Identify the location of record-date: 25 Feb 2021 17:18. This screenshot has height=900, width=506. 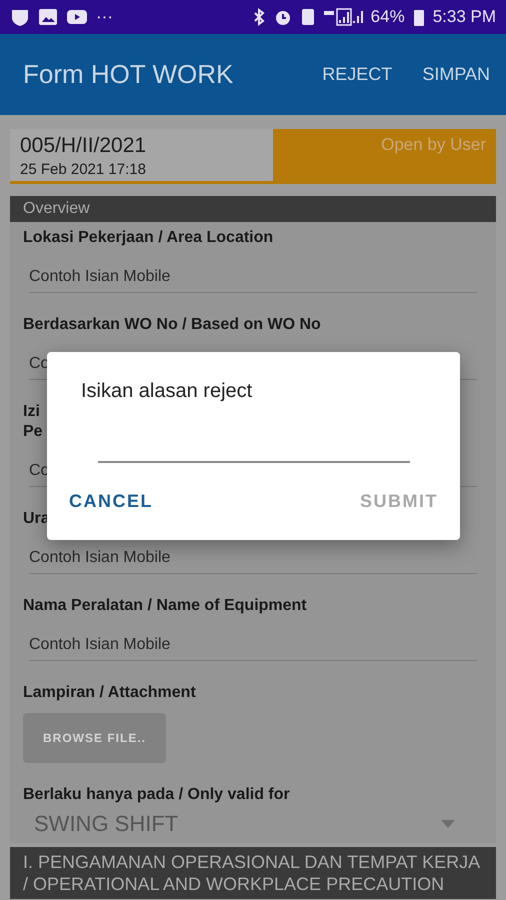
(83, 169).